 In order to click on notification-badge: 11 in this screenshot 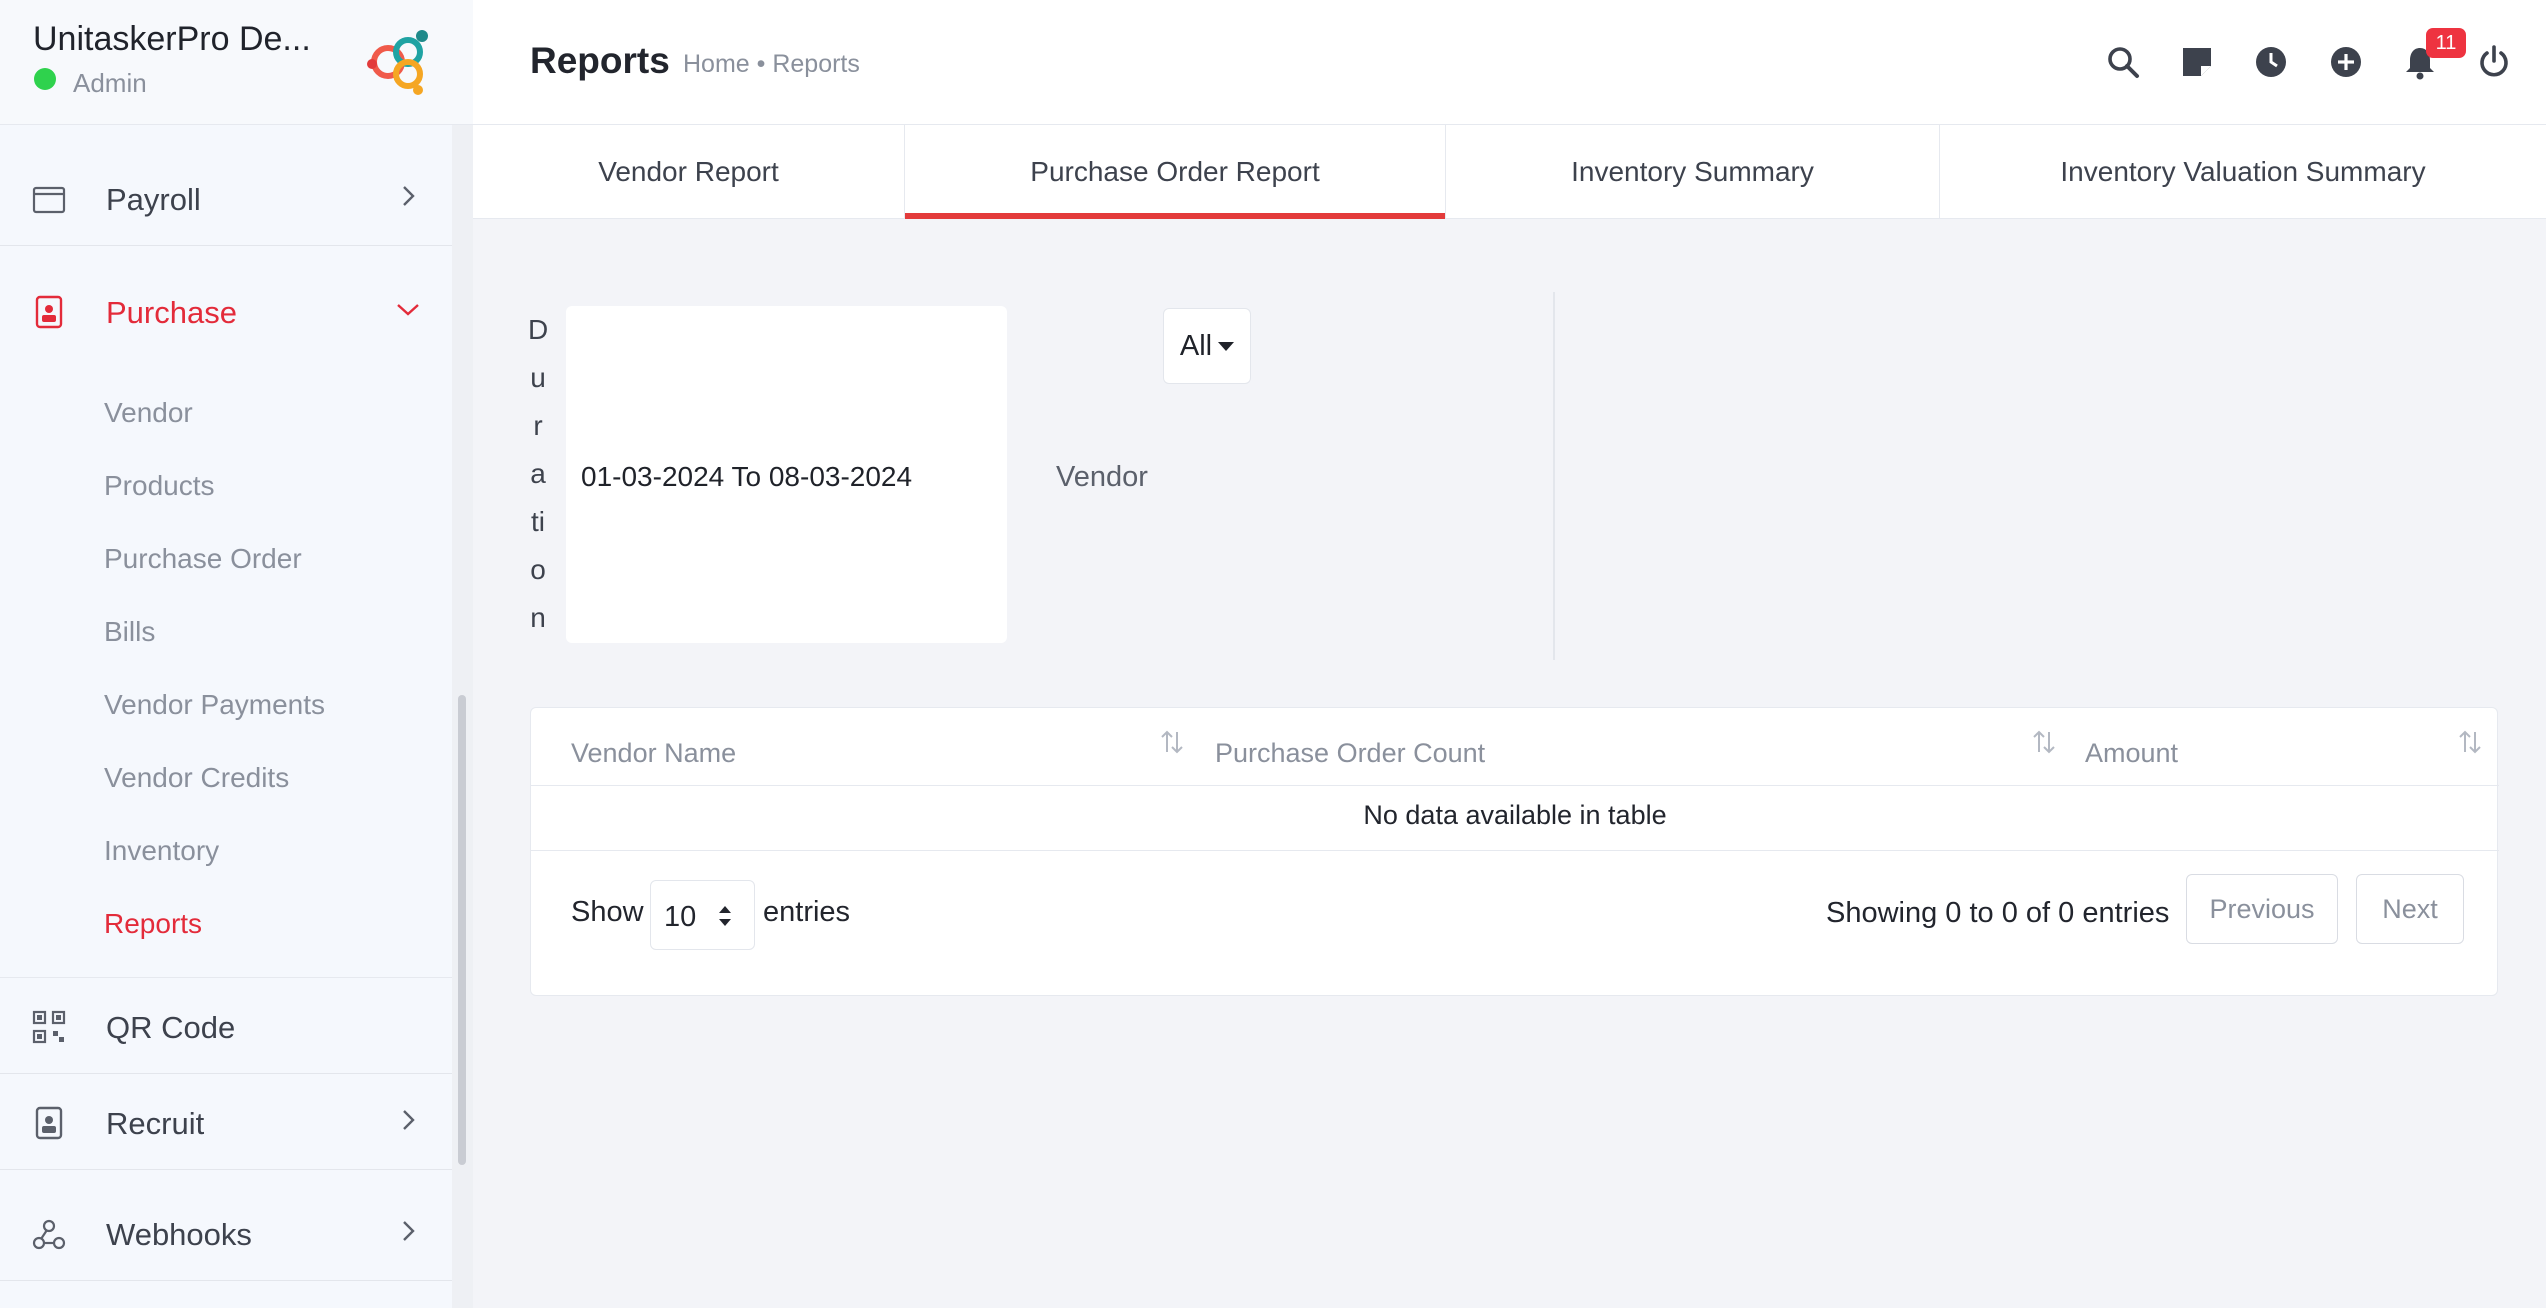, I will do `click(2446, 43)`.